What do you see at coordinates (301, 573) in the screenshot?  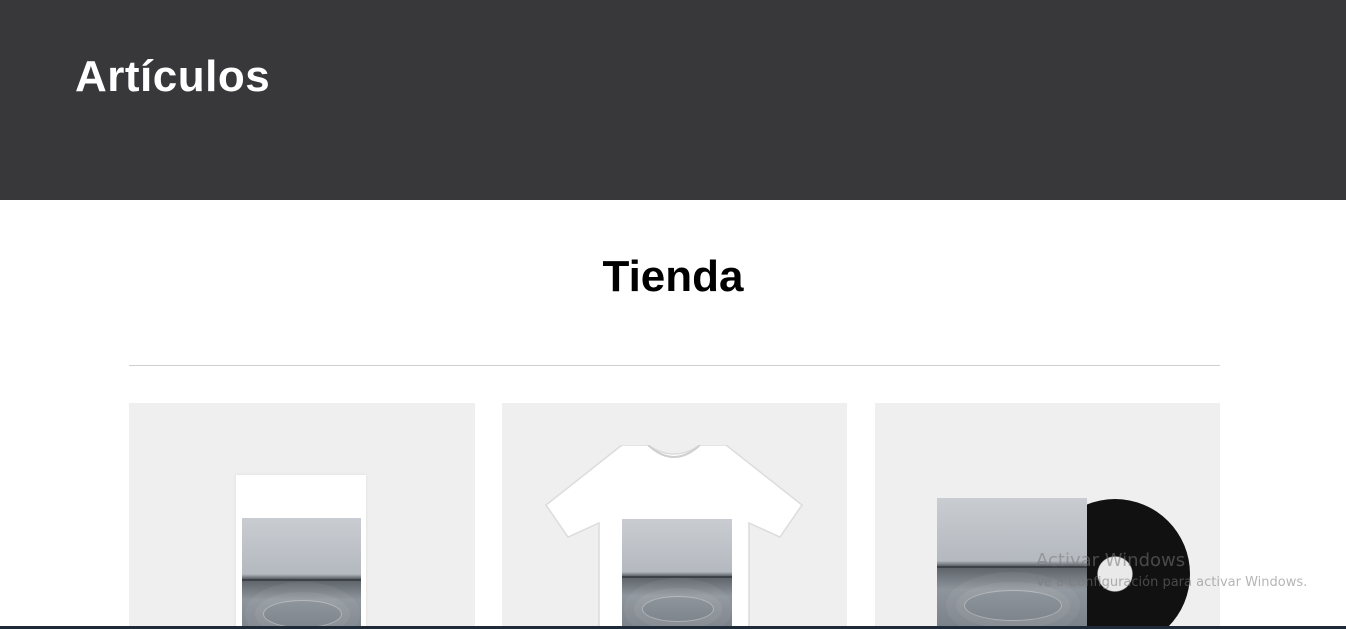 I see `poster-artwork` at bounding box center [301, 573].